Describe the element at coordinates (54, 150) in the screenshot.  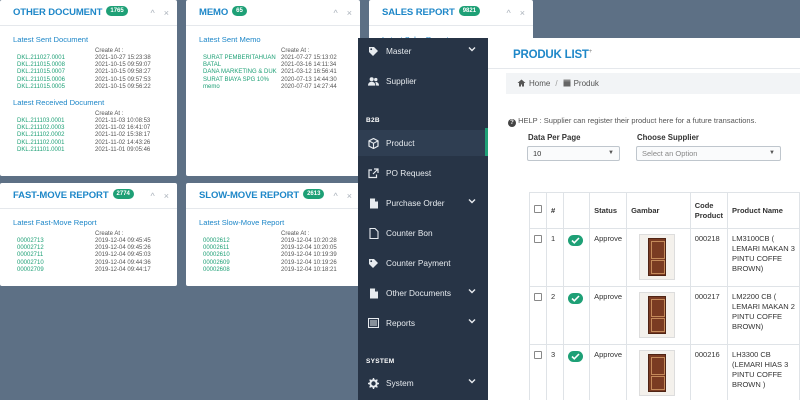
I see `item-link: DKL.211101.0001` at that location.